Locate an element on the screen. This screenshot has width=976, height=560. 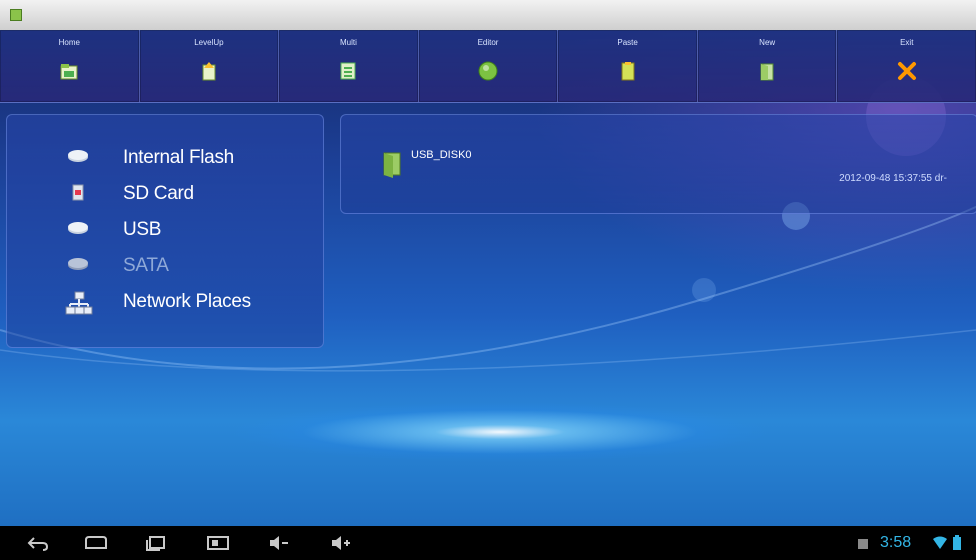
sd-card-icon is located at coordinates (78, 192).